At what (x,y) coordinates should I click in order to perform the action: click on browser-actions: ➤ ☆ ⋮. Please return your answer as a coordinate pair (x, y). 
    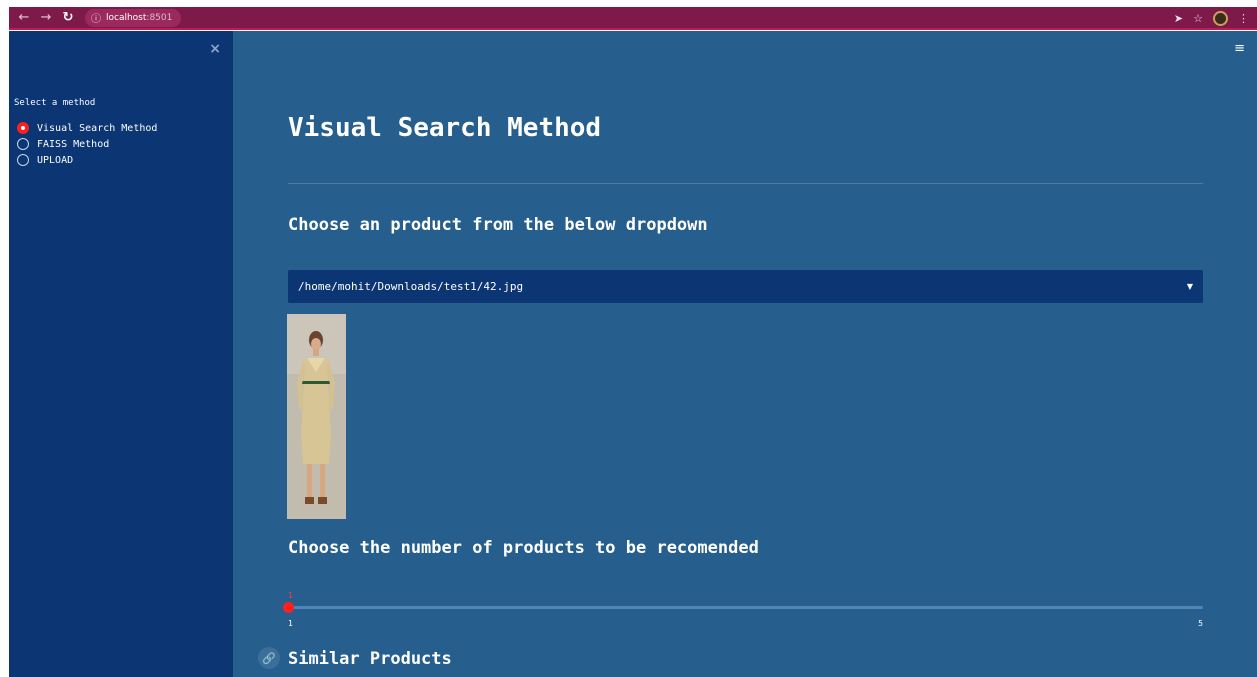
    Looking at the image, I should click on (1211, 18).